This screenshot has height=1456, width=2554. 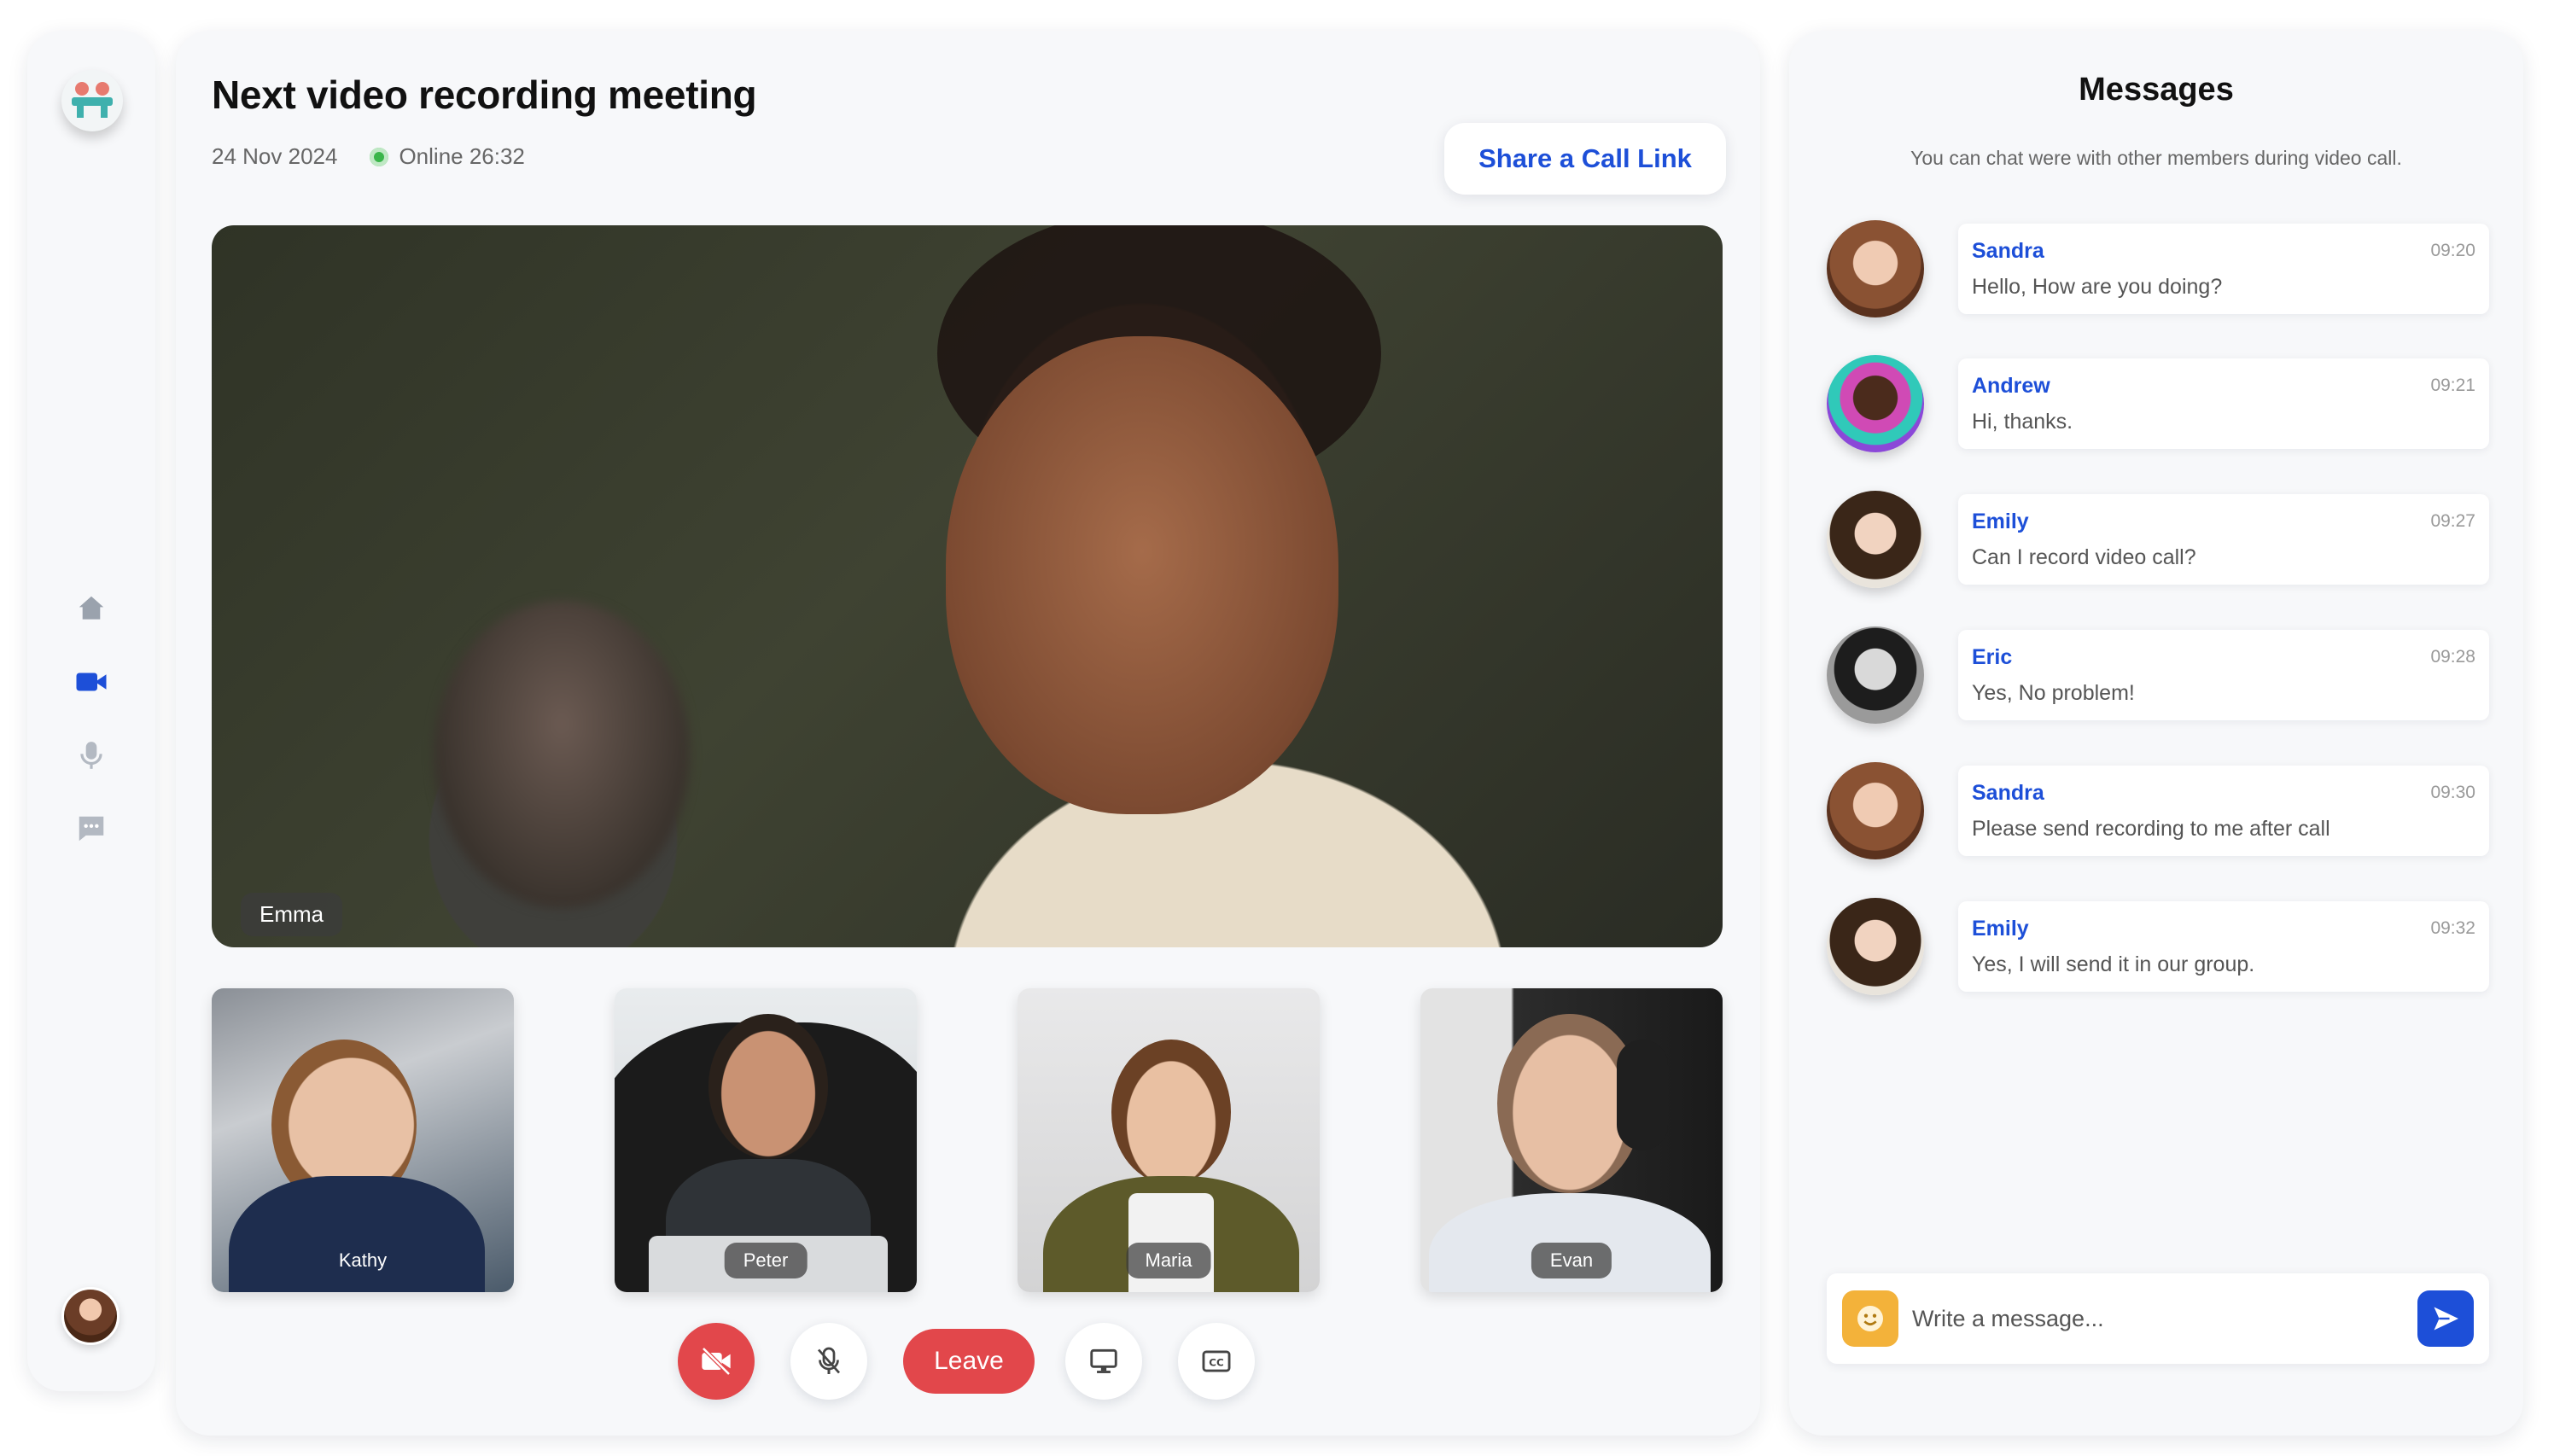 What do you see at coordinates (2452, 250) in the screenshot?
I see `message-time: 09:20` at bounding box center [2452, 250].